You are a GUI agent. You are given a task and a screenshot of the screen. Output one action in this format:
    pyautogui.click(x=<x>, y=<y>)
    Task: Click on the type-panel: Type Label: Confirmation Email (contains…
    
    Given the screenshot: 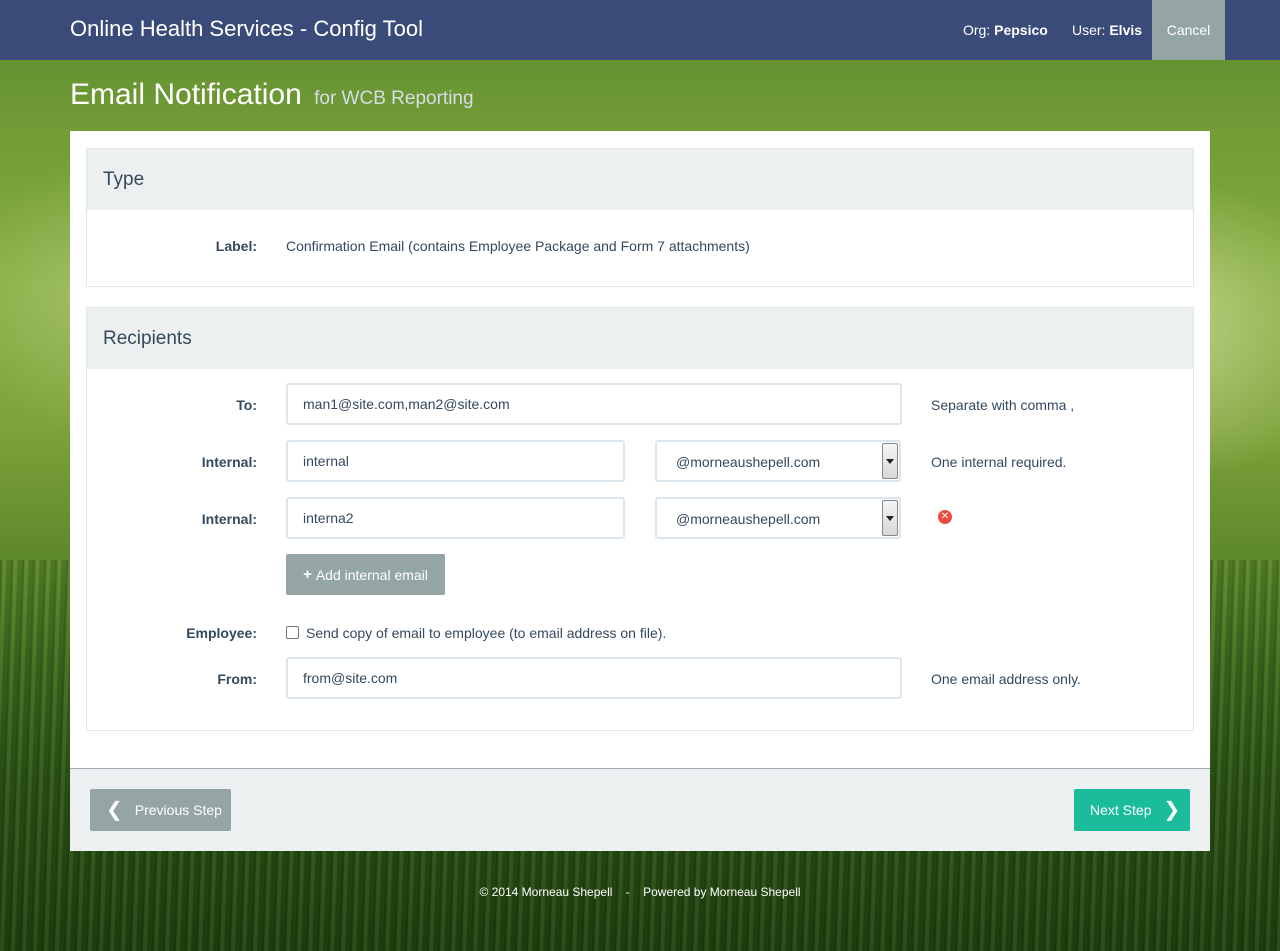 What is the action you would take?
    pyautogui.click(x=640, y=217)
    